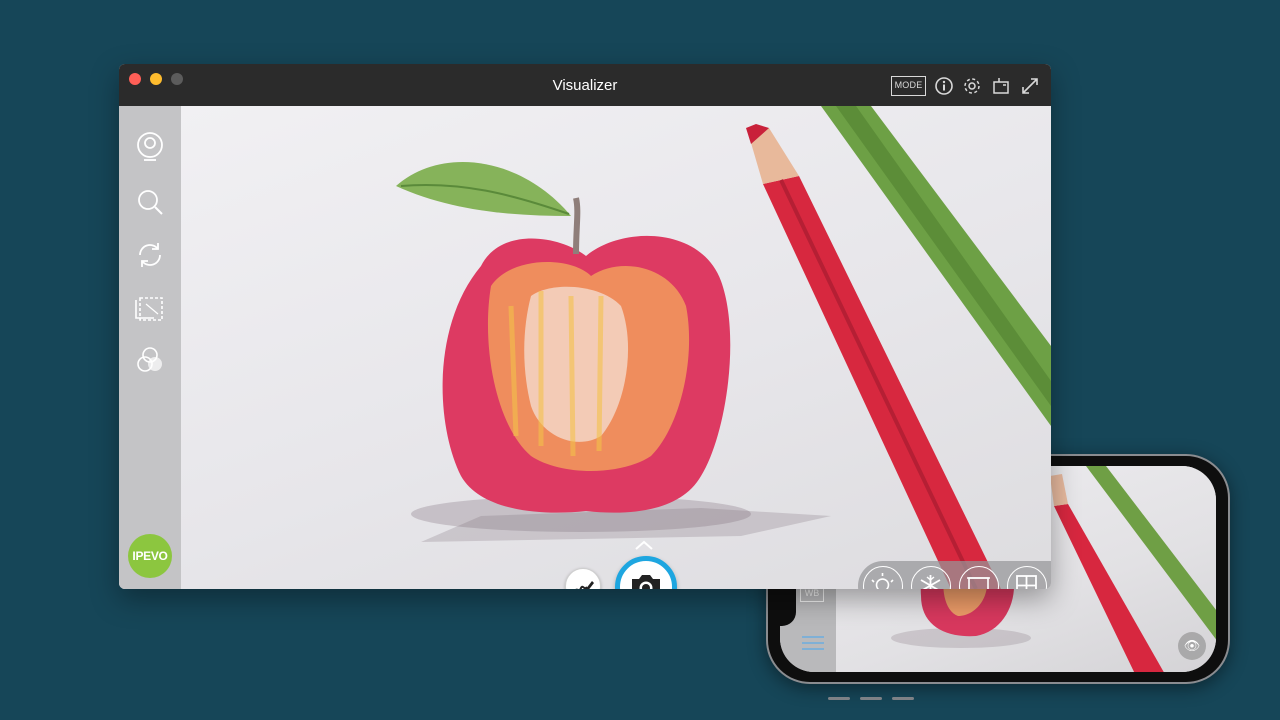  What do you see at coordinates (646, 572) in the screenshot?
I see `capture-button` at bounding box center [646, 572].